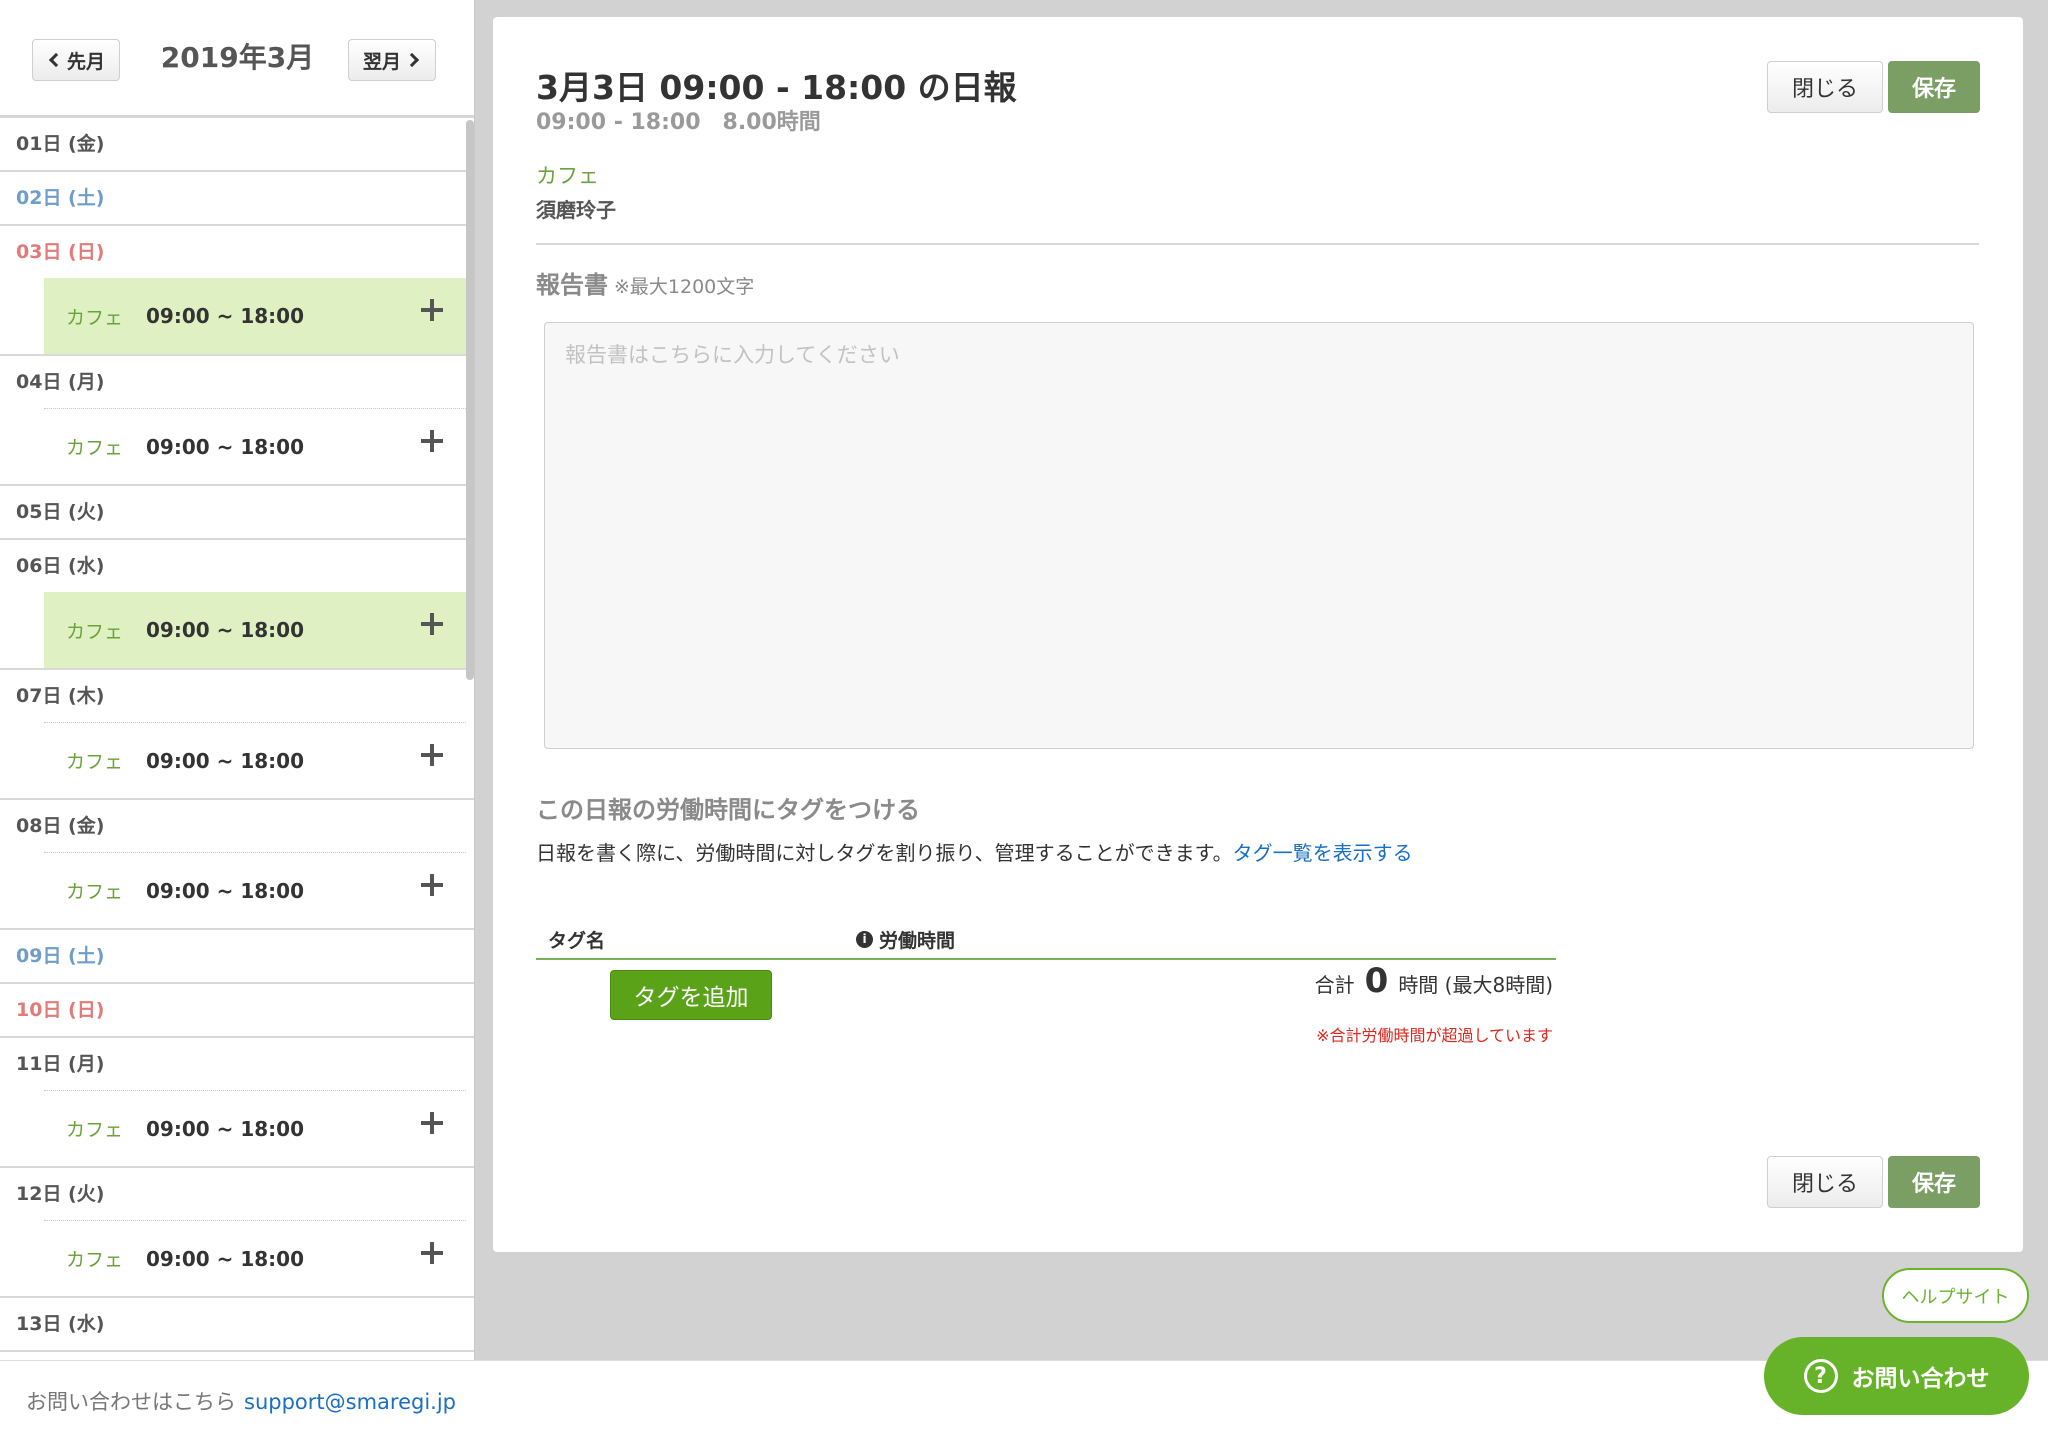 This screenshot has width=2048, height=1429. I want to click on day-label: 11日 (月), so click(60, 1064).